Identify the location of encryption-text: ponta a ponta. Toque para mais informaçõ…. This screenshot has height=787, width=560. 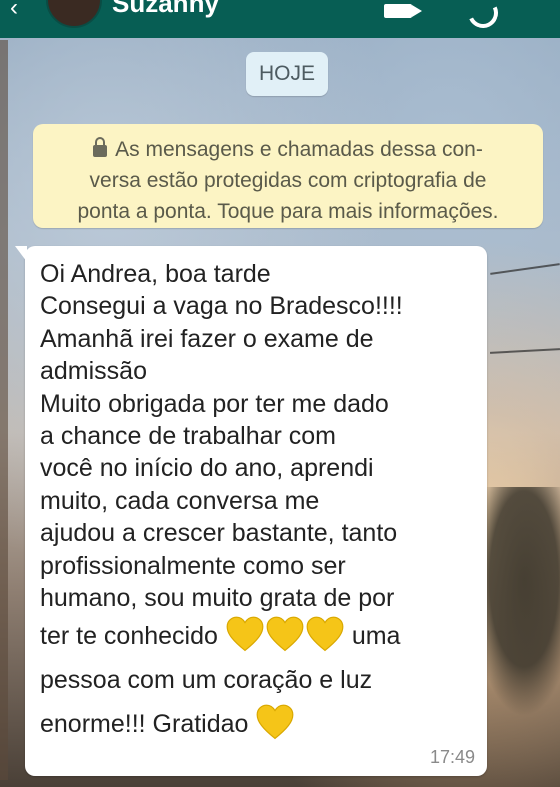
(288, 211).